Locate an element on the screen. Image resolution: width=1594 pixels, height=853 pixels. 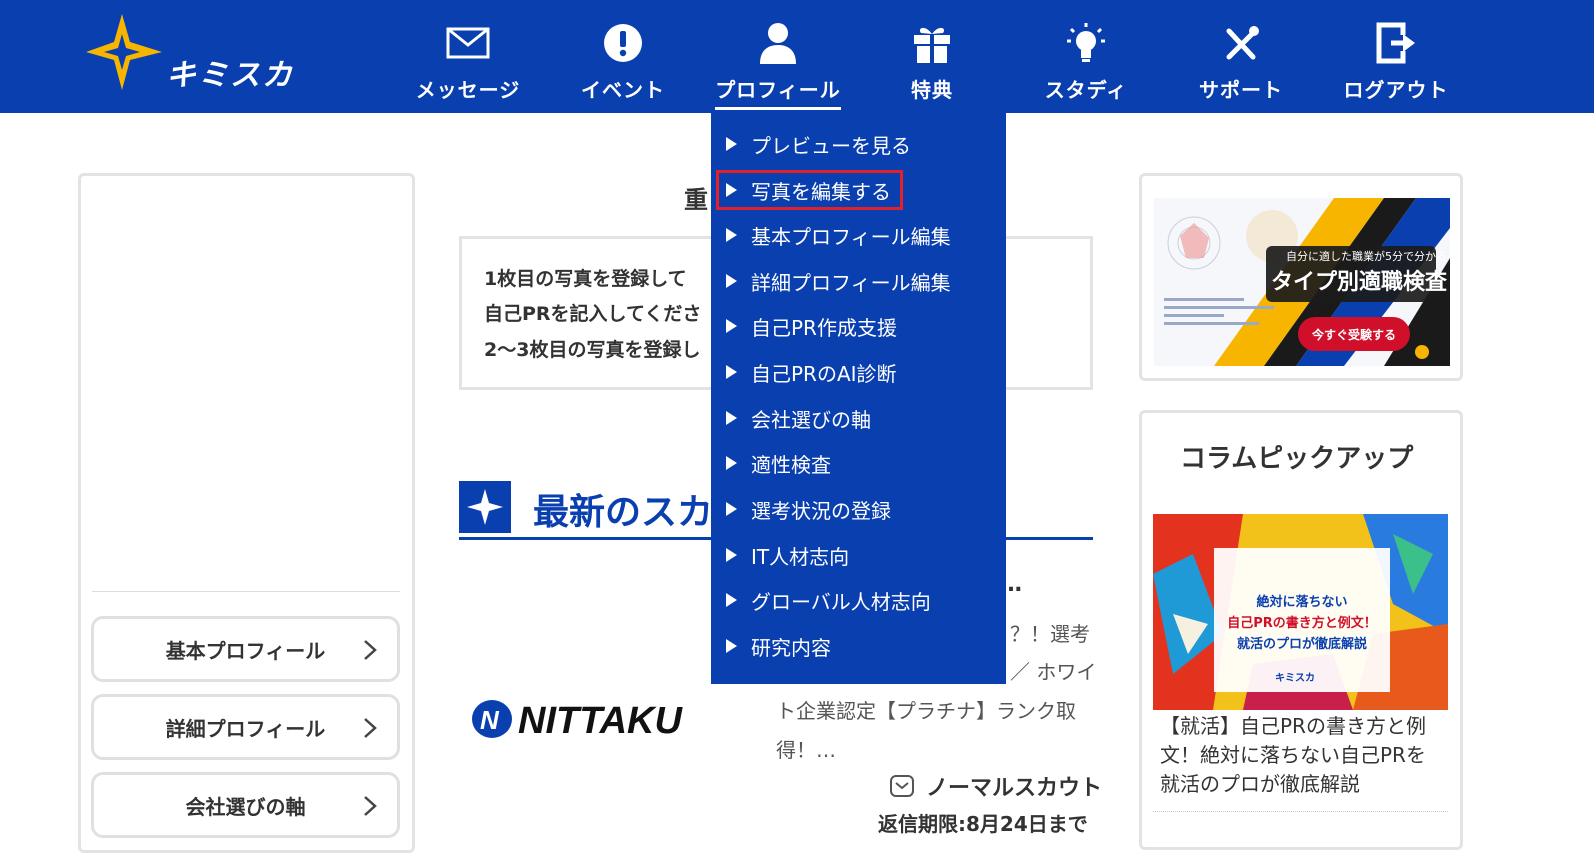
menu-item-label: 会社選びの軸 is located at coordinates (811, 419).